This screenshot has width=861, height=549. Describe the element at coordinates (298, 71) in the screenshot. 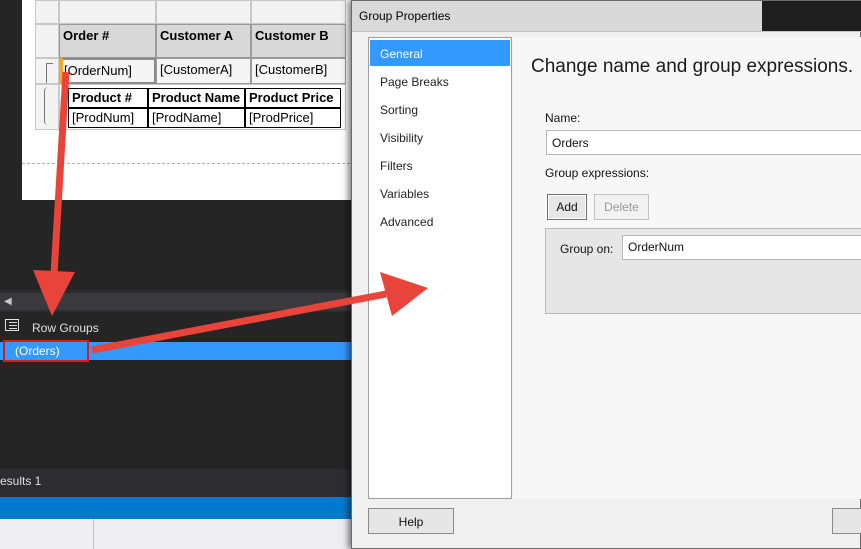

I see `cell-customer-b: [CustomerB]` at that location.